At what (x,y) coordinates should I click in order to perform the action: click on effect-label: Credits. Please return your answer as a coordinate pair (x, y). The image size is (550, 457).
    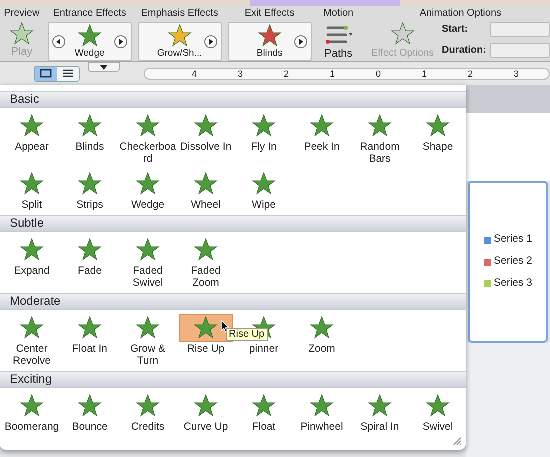
    Looking at the image, I should click on (148, 427).